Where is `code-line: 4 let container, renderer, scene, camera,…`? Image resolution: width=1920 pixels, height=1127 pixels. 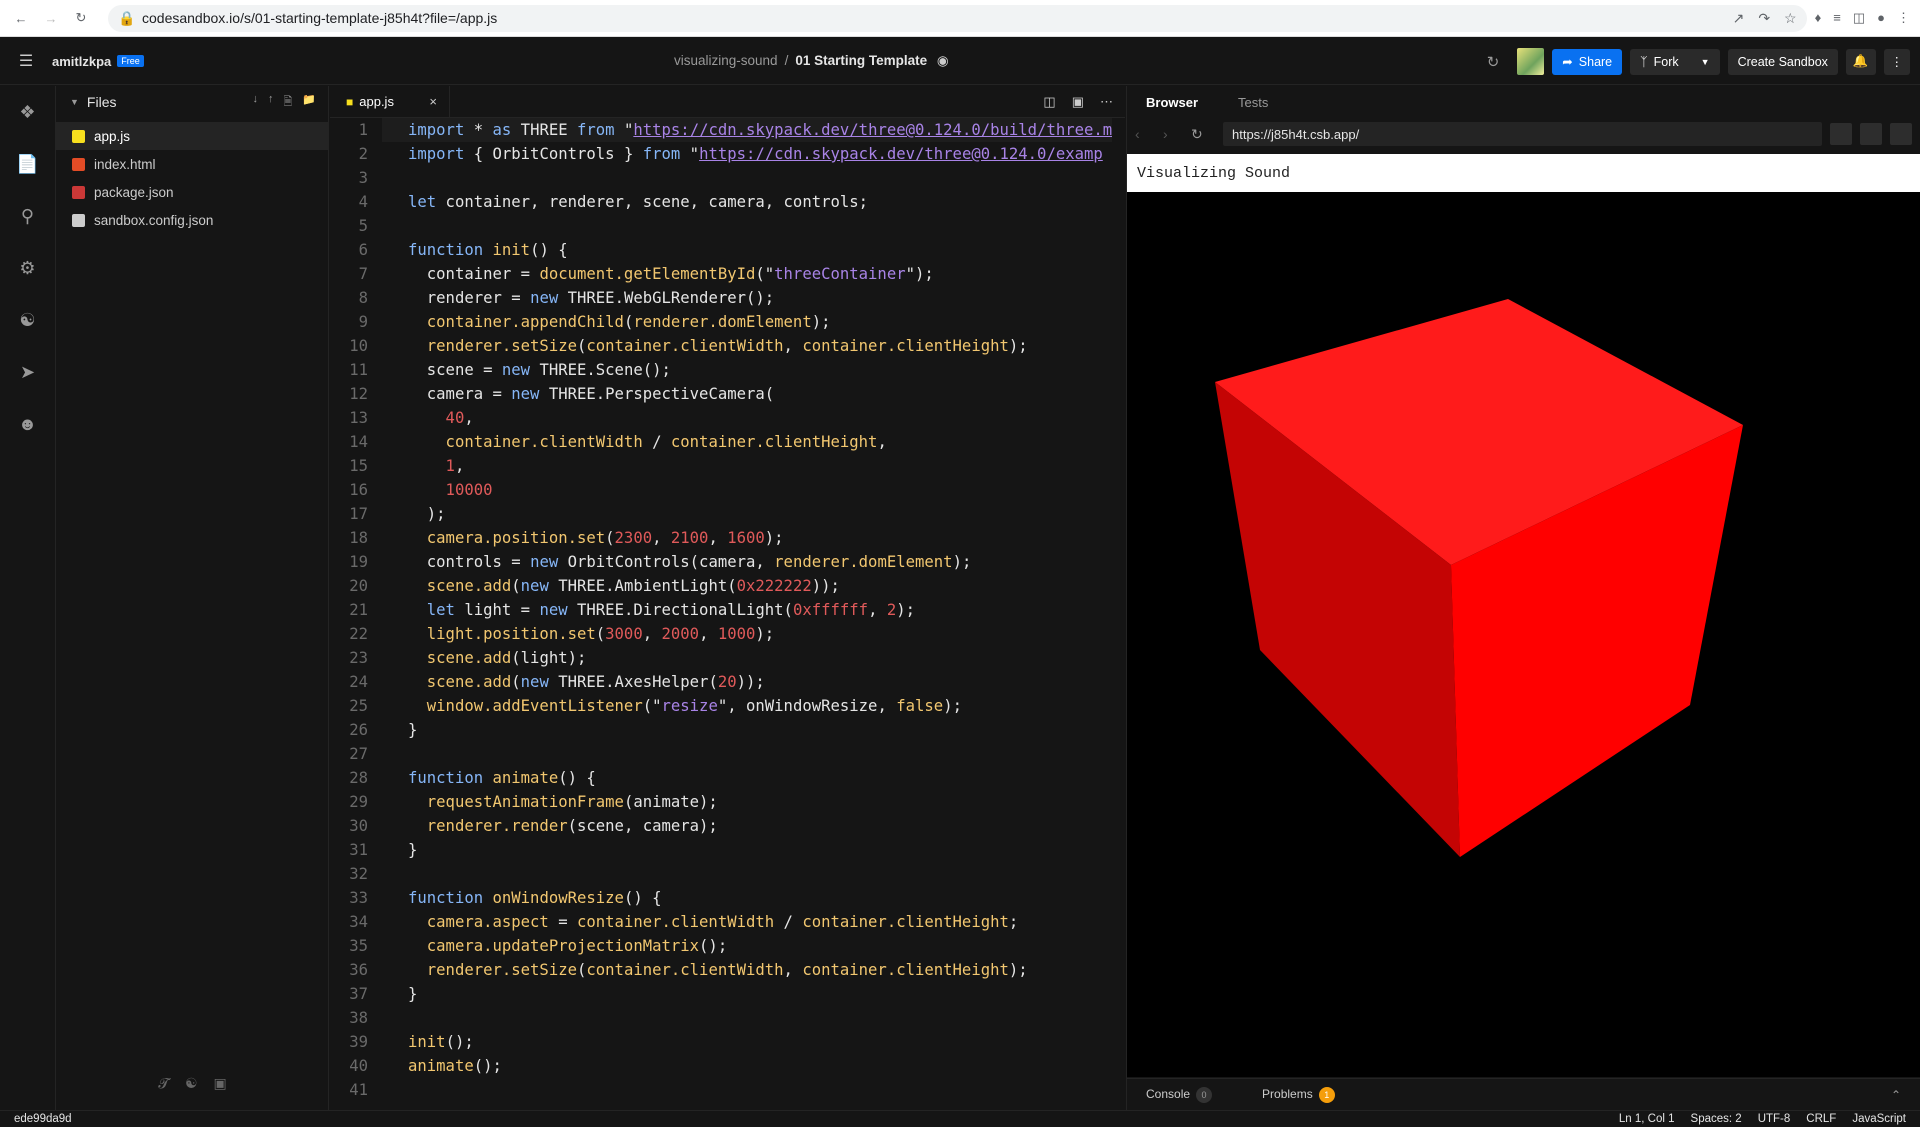
code-line: 4 let container, renderer, scene, camera,… is located at coordinates (727, 202).